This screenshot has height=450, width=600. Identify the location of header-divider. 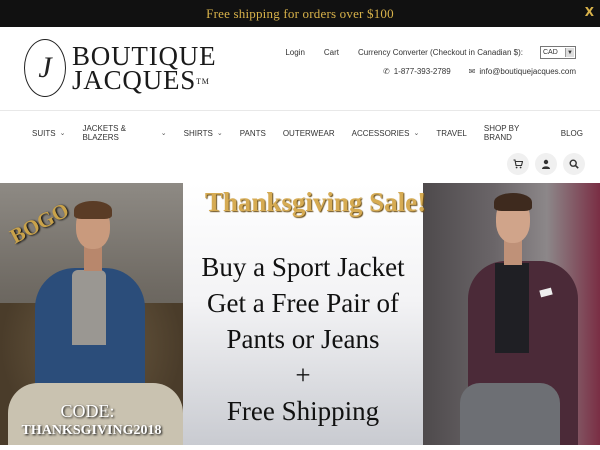
(300, 110).